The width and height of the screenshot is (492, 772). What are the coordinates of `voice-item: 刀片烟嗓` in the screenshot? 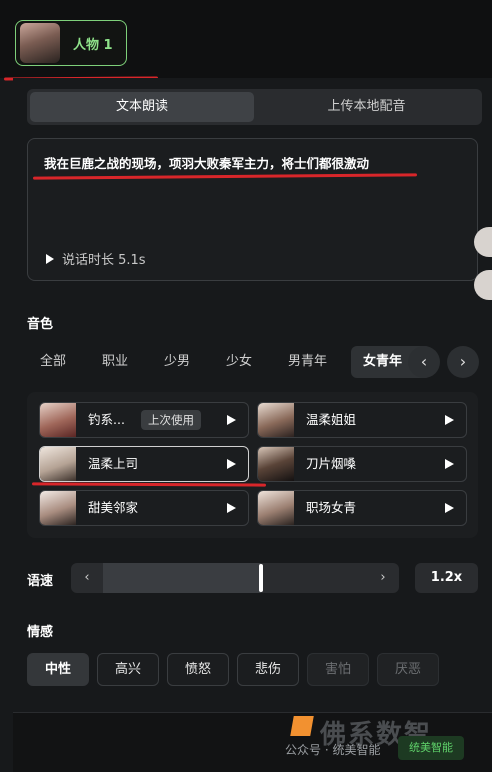 It's located at (362, 464).